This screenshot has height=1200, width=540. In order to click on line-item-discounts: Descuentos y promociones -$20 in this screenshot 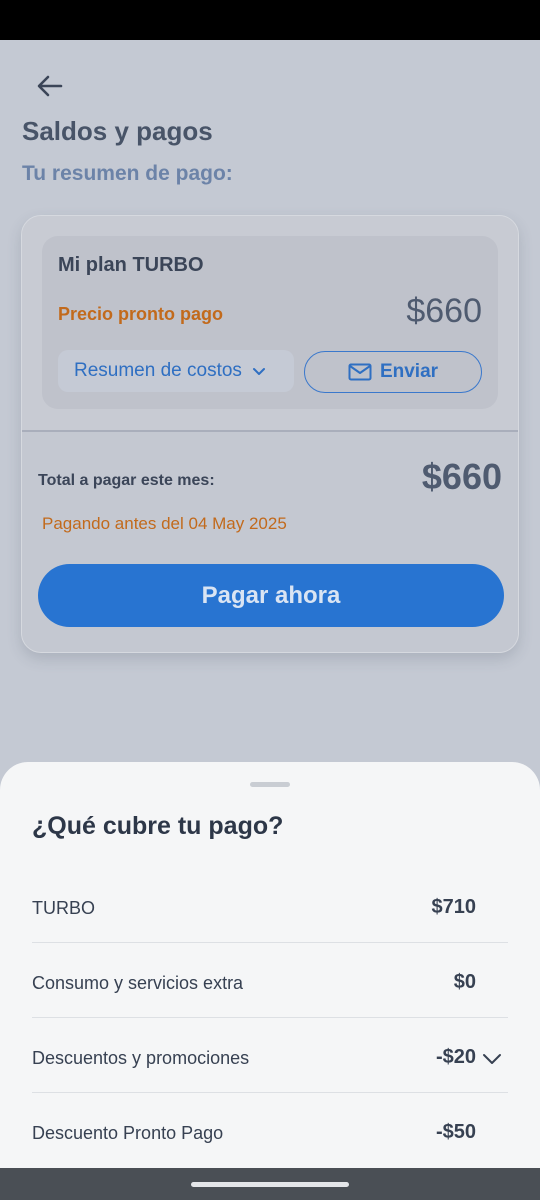, I will do `click(270, 1055)`.